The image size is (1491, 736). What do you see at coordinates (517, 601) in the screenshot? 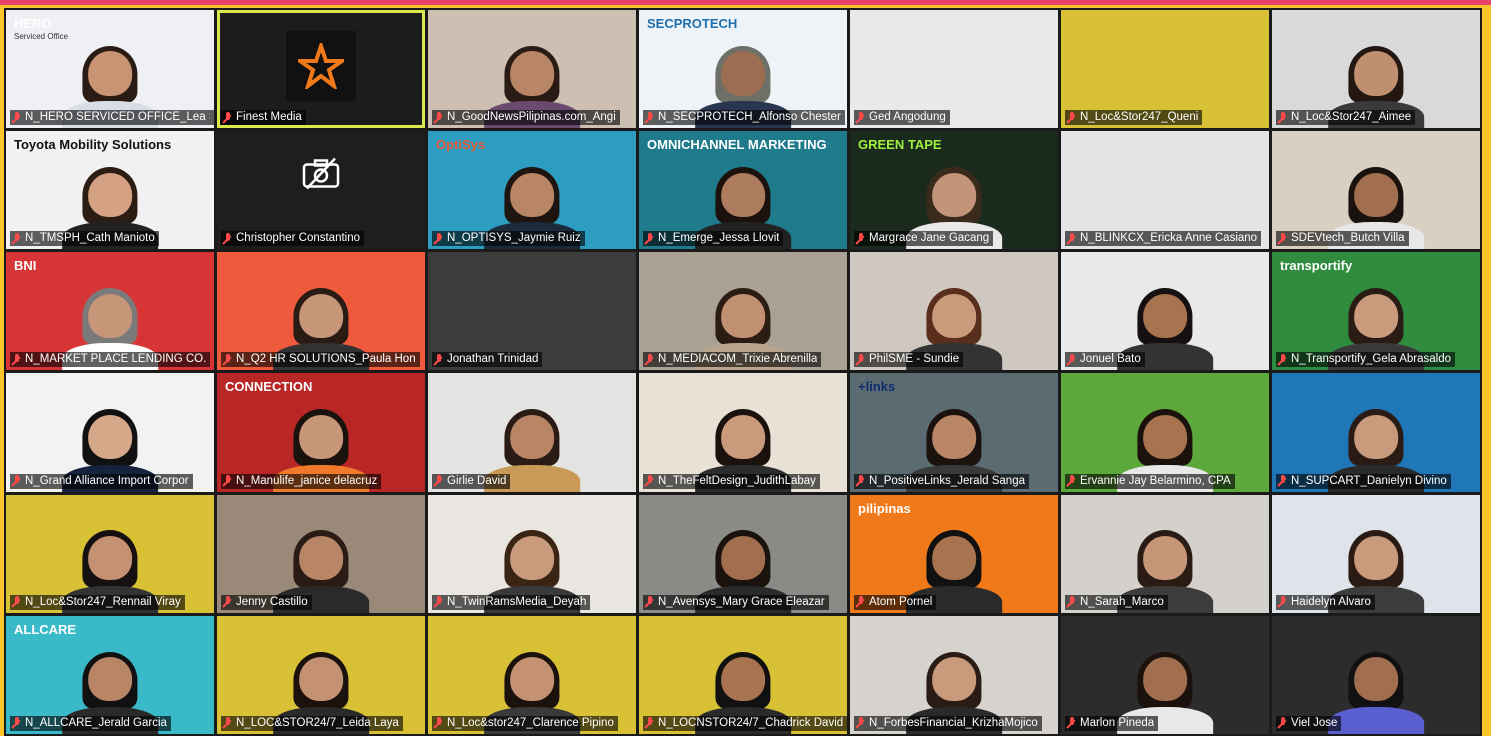
I see `participant-name: N_TwinRamsMedia_Deyah` at bounding box center [517, 601].